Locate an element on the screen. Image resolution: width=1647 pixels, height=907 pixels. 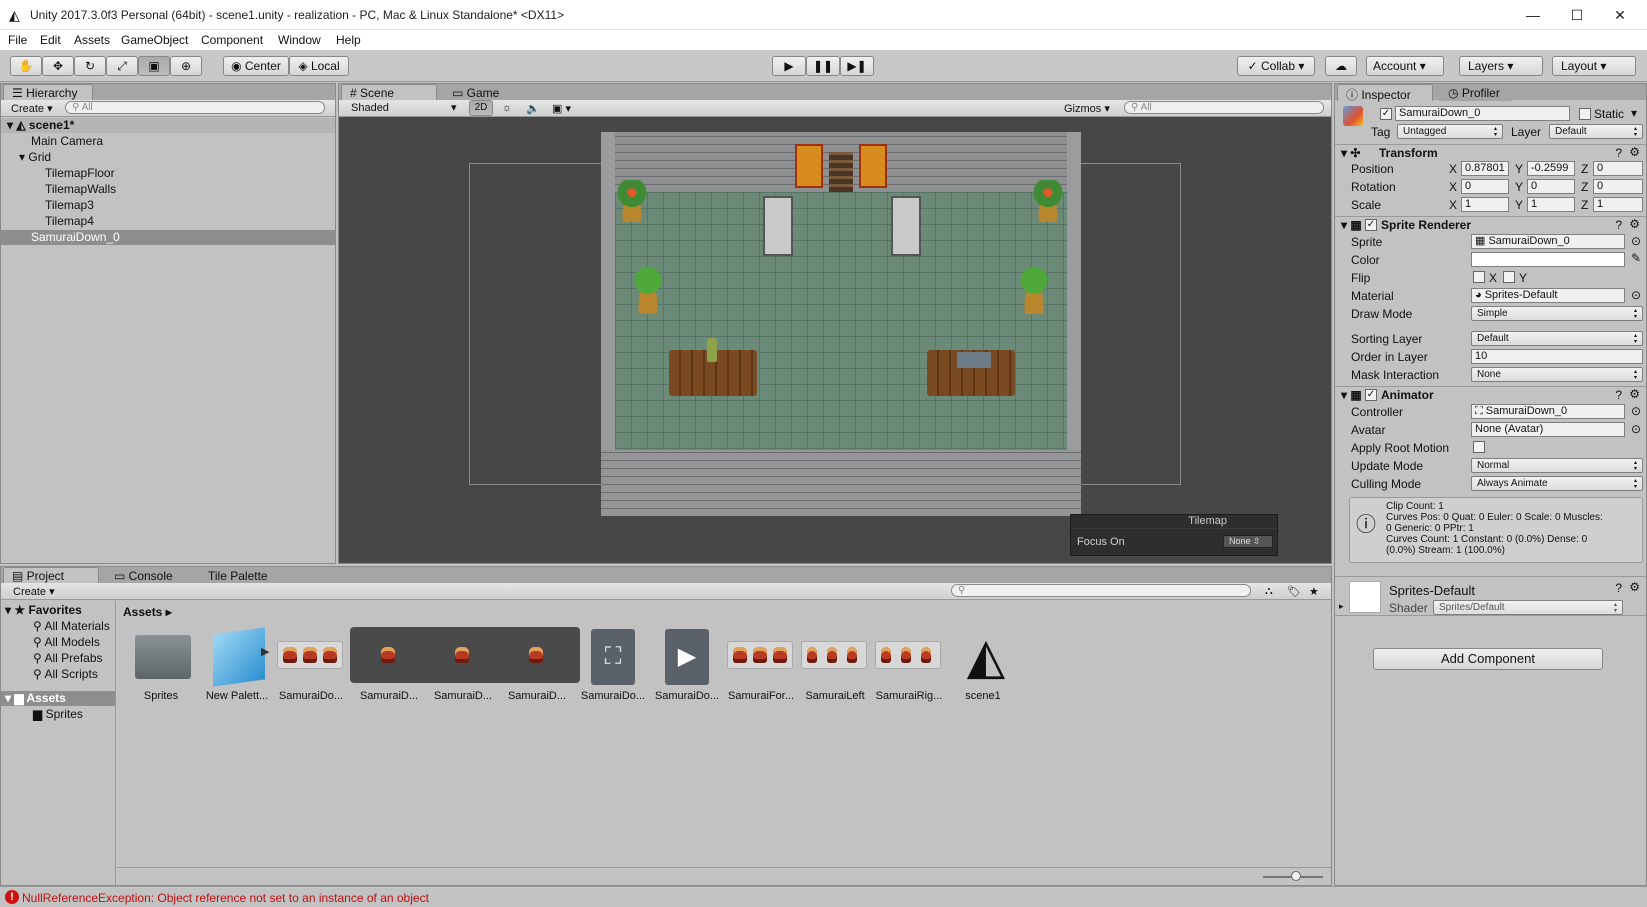
transform-gear-icon: ⚙ is located at coordinates (1634, 152).